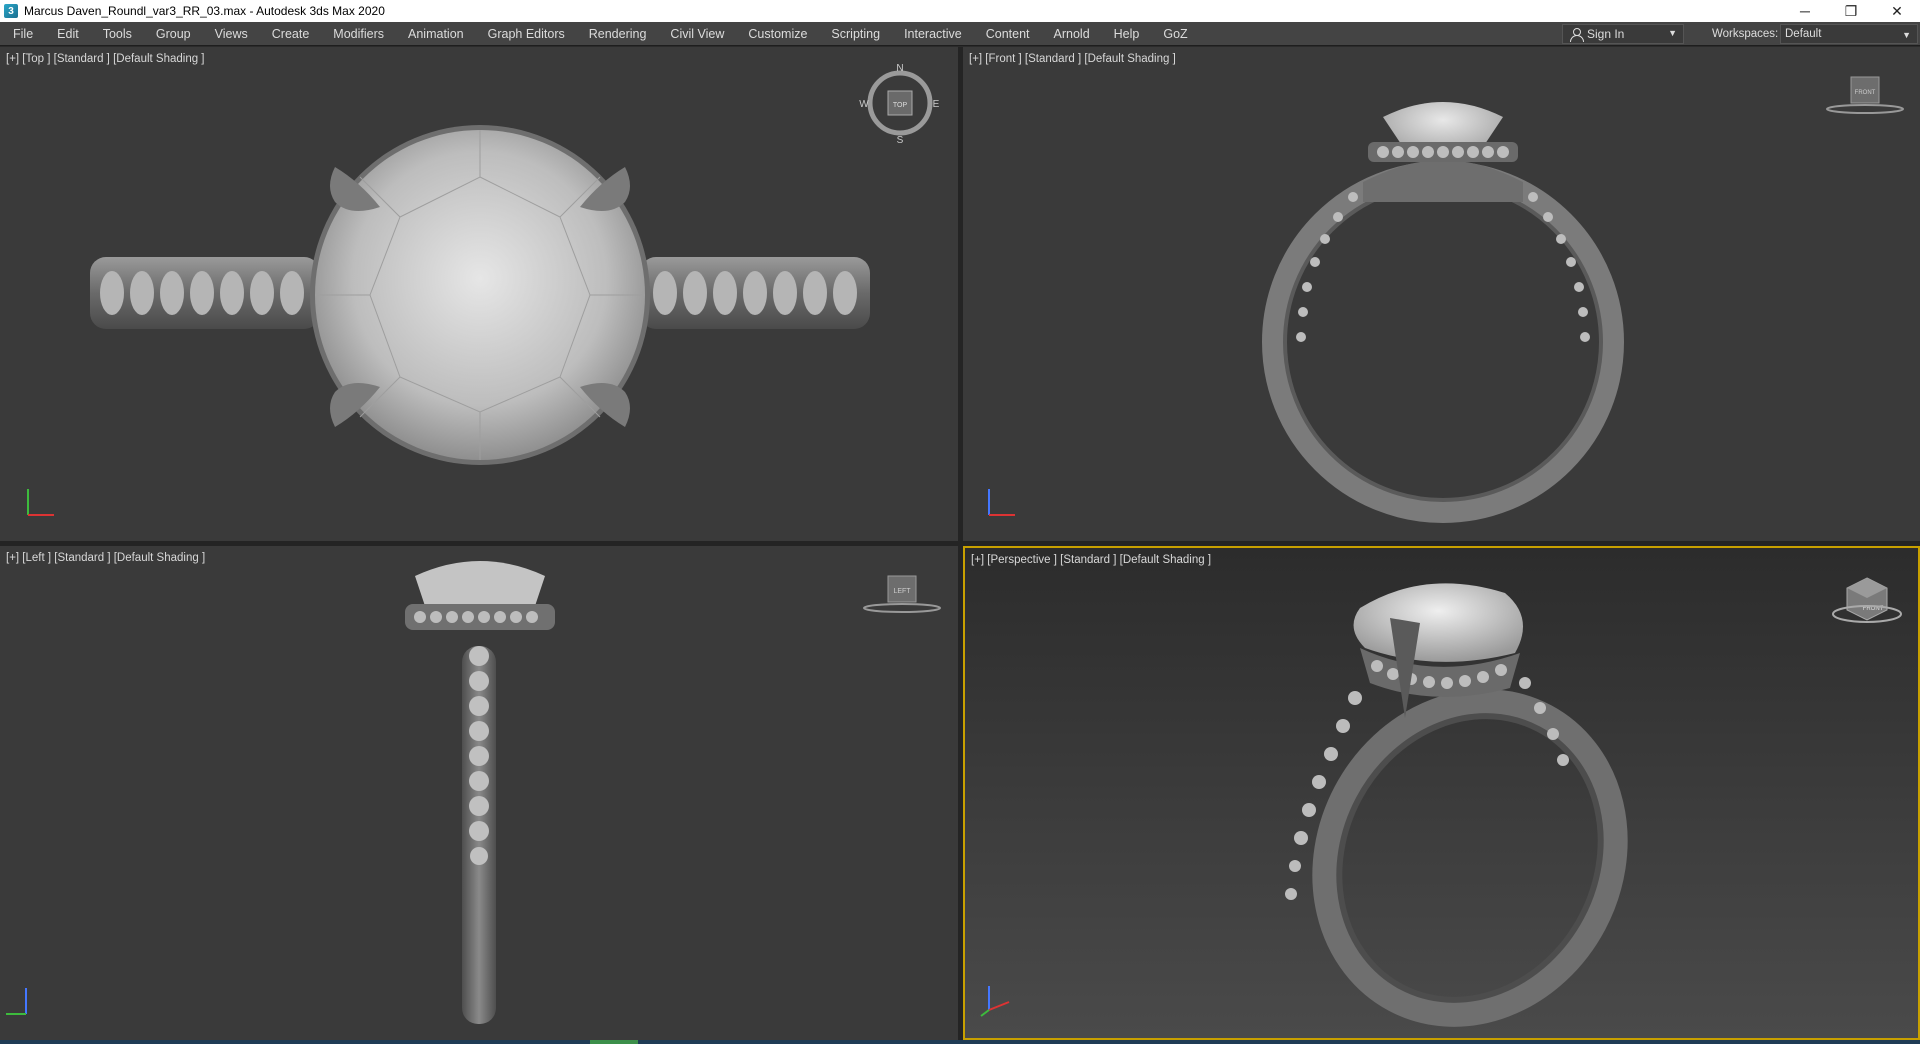 Image resolution: width=1920 pixels, height=1044 pixels. Describe the element at coordinates (1803, 34) in the screenshot. I see `workspaces-value: Default` at that location.